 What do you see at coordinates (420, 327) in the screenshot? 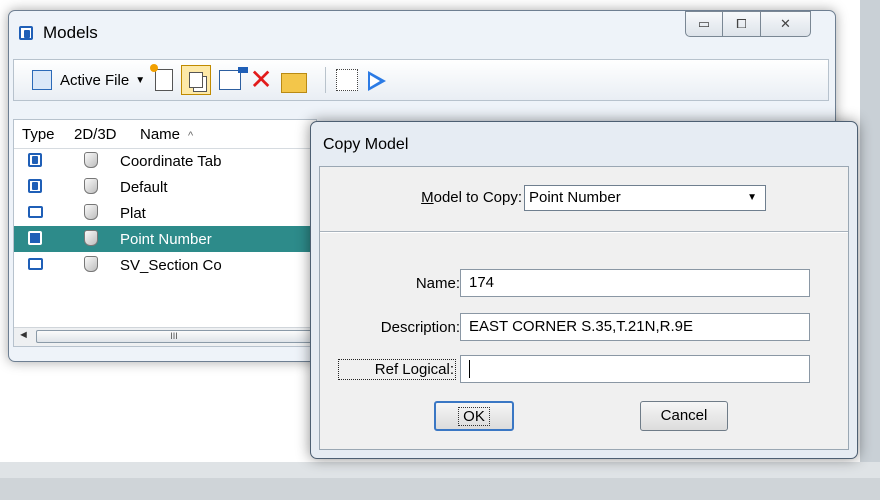
I see `description-label: Description:` at bounding box center [420, 327].